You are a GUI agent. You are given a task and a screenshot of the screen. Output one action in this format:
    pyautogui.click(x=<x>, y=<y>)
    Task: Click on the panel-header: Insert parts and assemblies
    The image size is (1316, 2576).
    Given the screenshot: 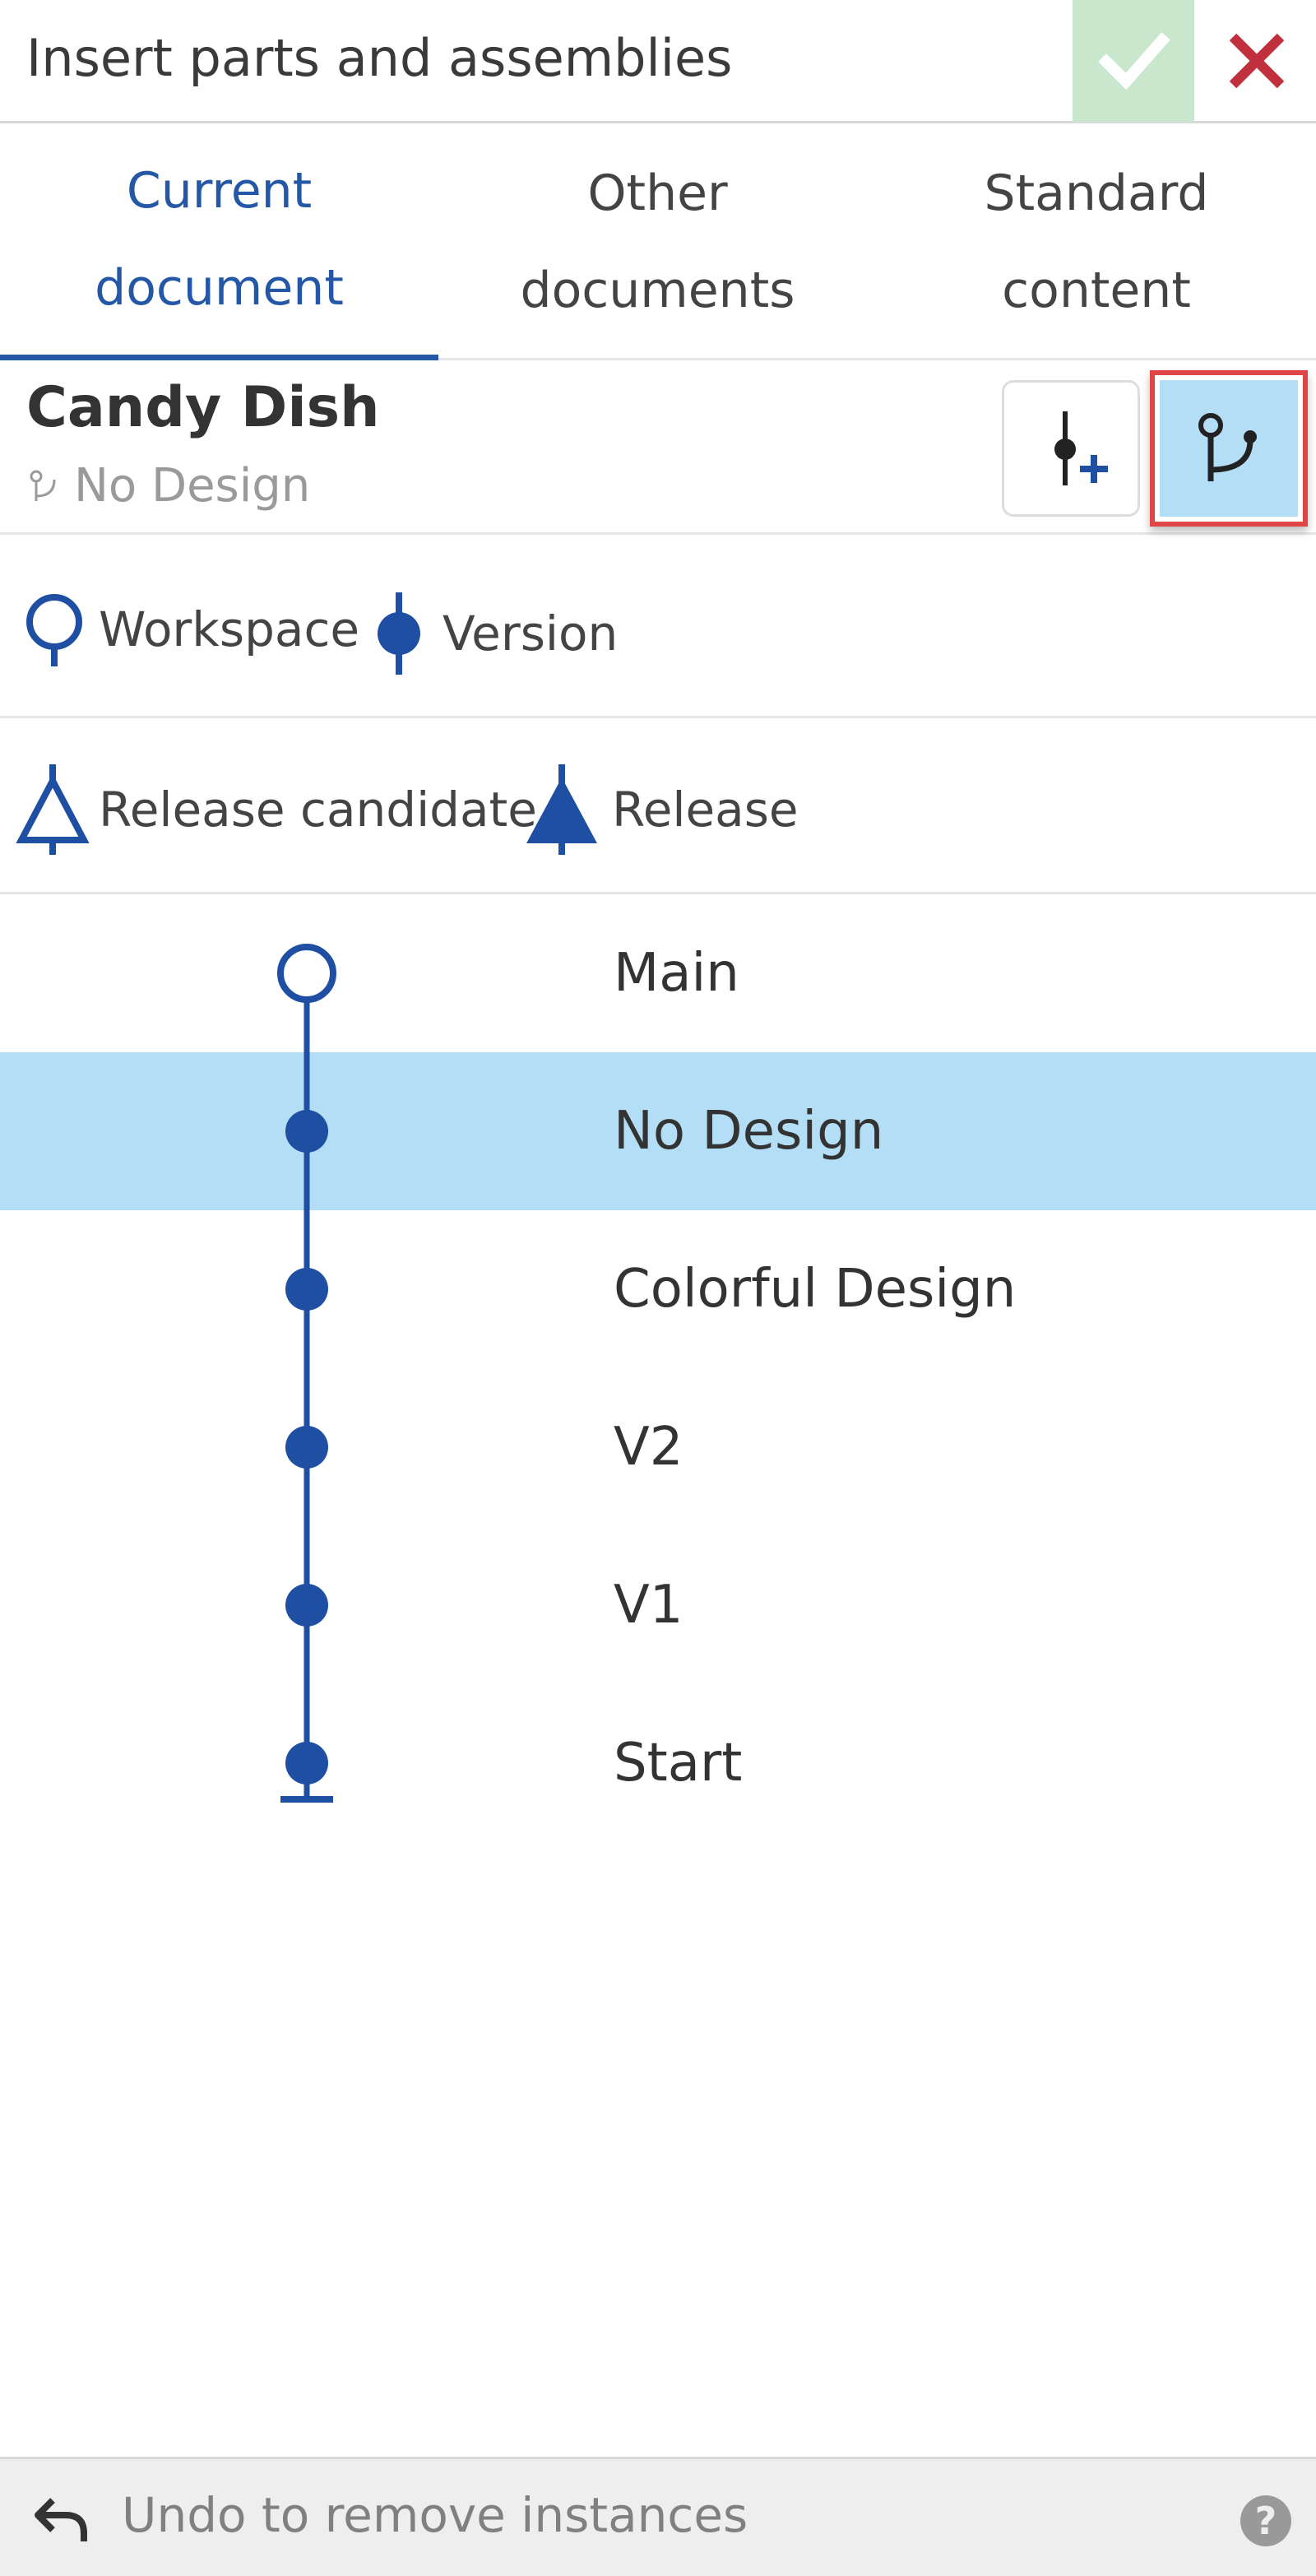 What is the action you would take?
    pyautogui.click(x=658, y=62)
    